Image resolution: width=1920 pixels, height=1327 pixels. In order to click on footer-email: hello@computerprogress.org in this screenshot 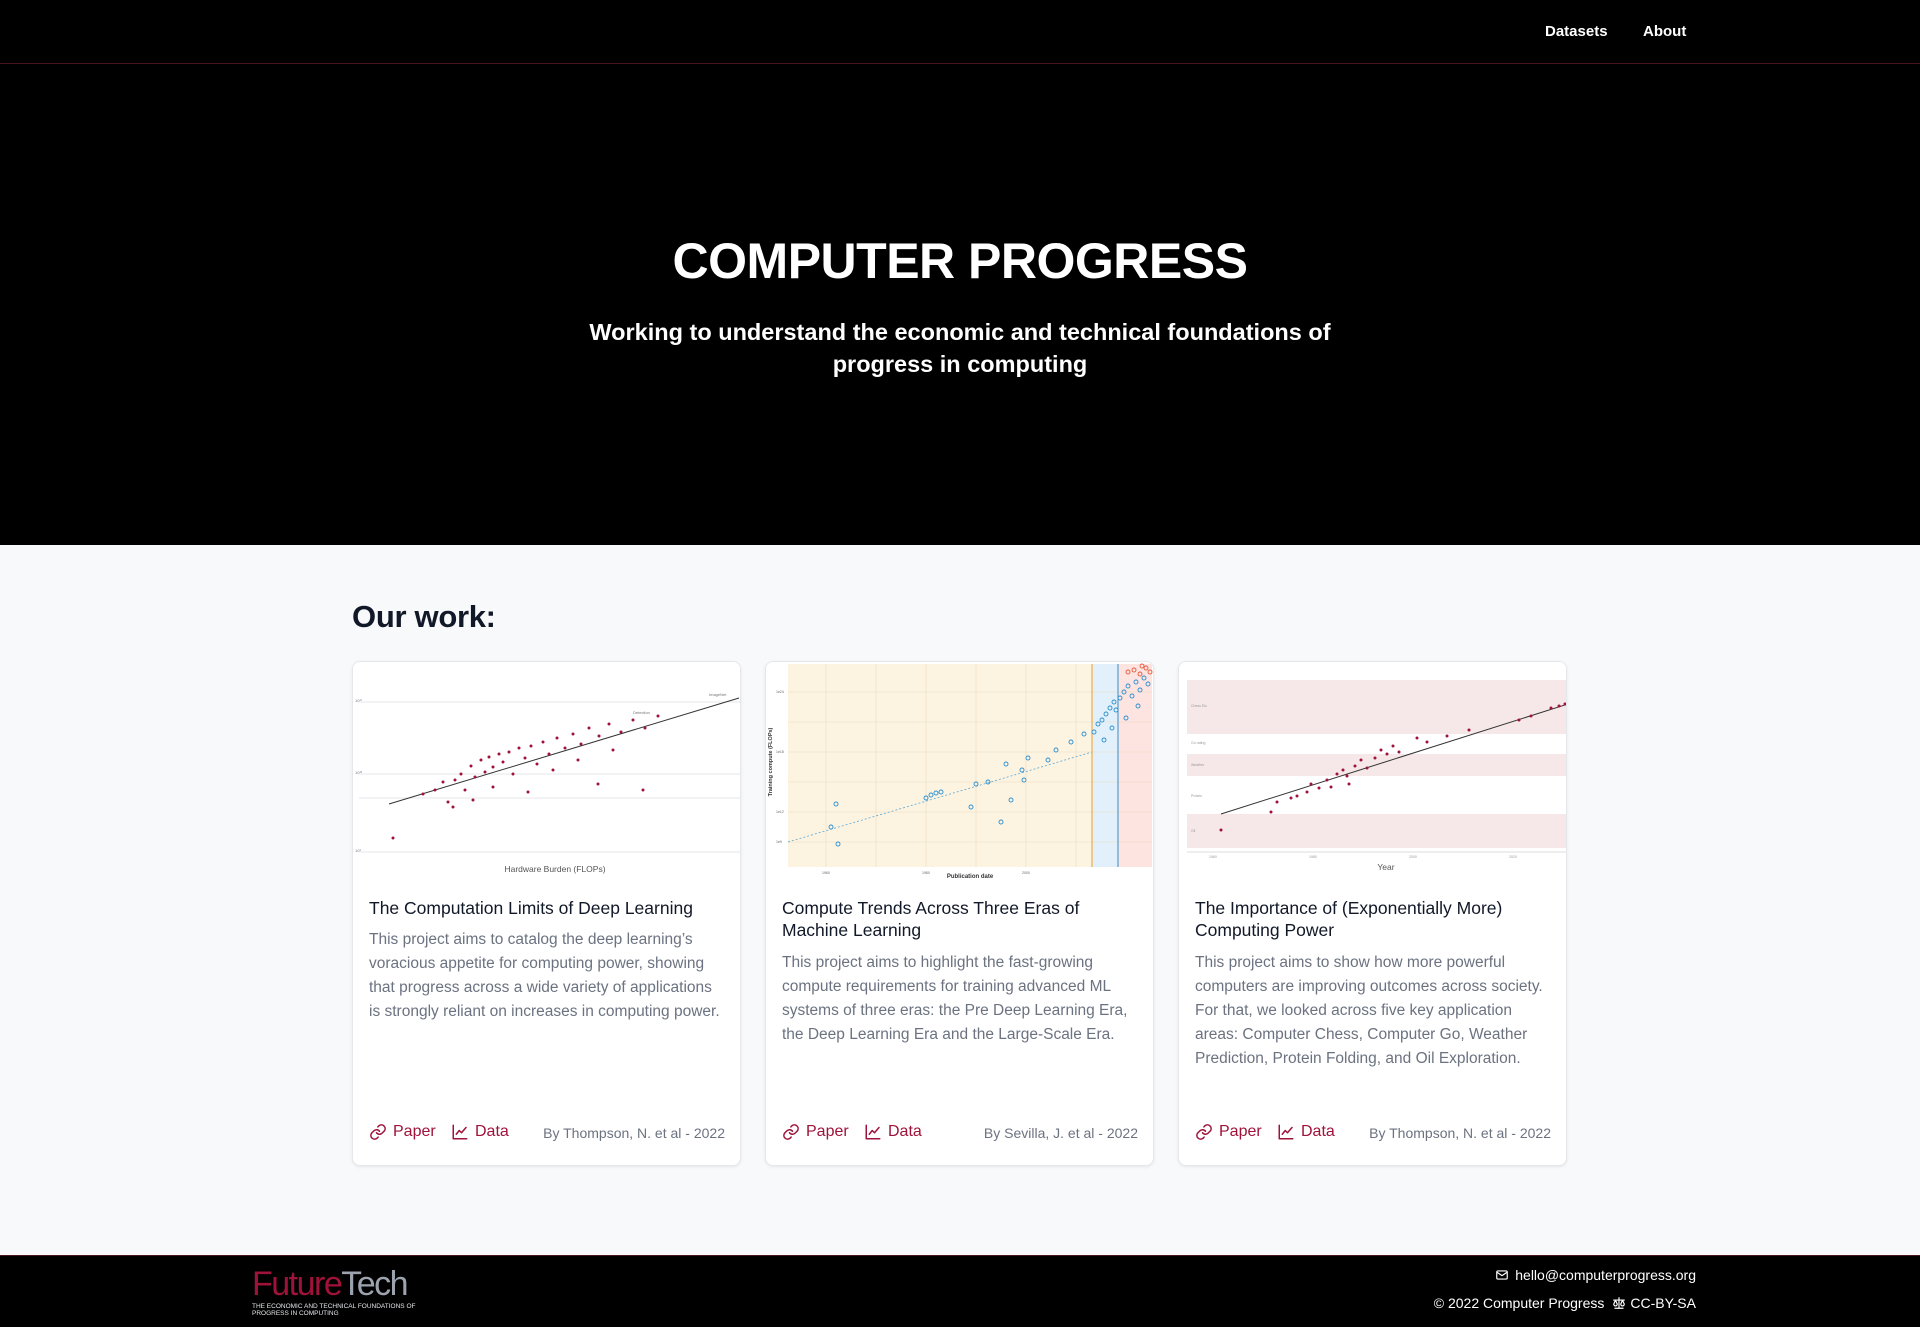, I will do `click(1595, 1275)`.